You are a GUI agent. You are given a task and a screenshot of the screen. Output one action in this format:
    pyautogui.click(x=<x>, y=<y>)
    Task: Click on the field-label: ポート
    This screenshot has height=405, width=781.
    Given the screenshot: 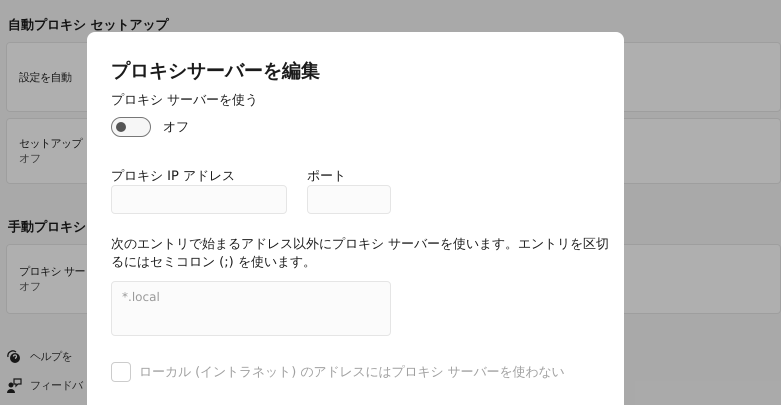 What is the action you would take?
    pyautogui.click(x=327, y=176)
    